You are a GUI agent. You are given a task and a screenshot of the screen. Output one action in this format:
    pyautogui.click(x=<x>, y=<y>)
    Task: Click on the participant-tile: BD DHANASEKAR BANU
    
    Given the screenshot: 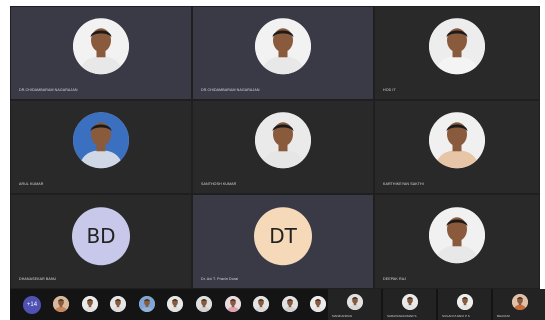 What is the action you would take?
    pyautogui.click(x=101, y=241)
    